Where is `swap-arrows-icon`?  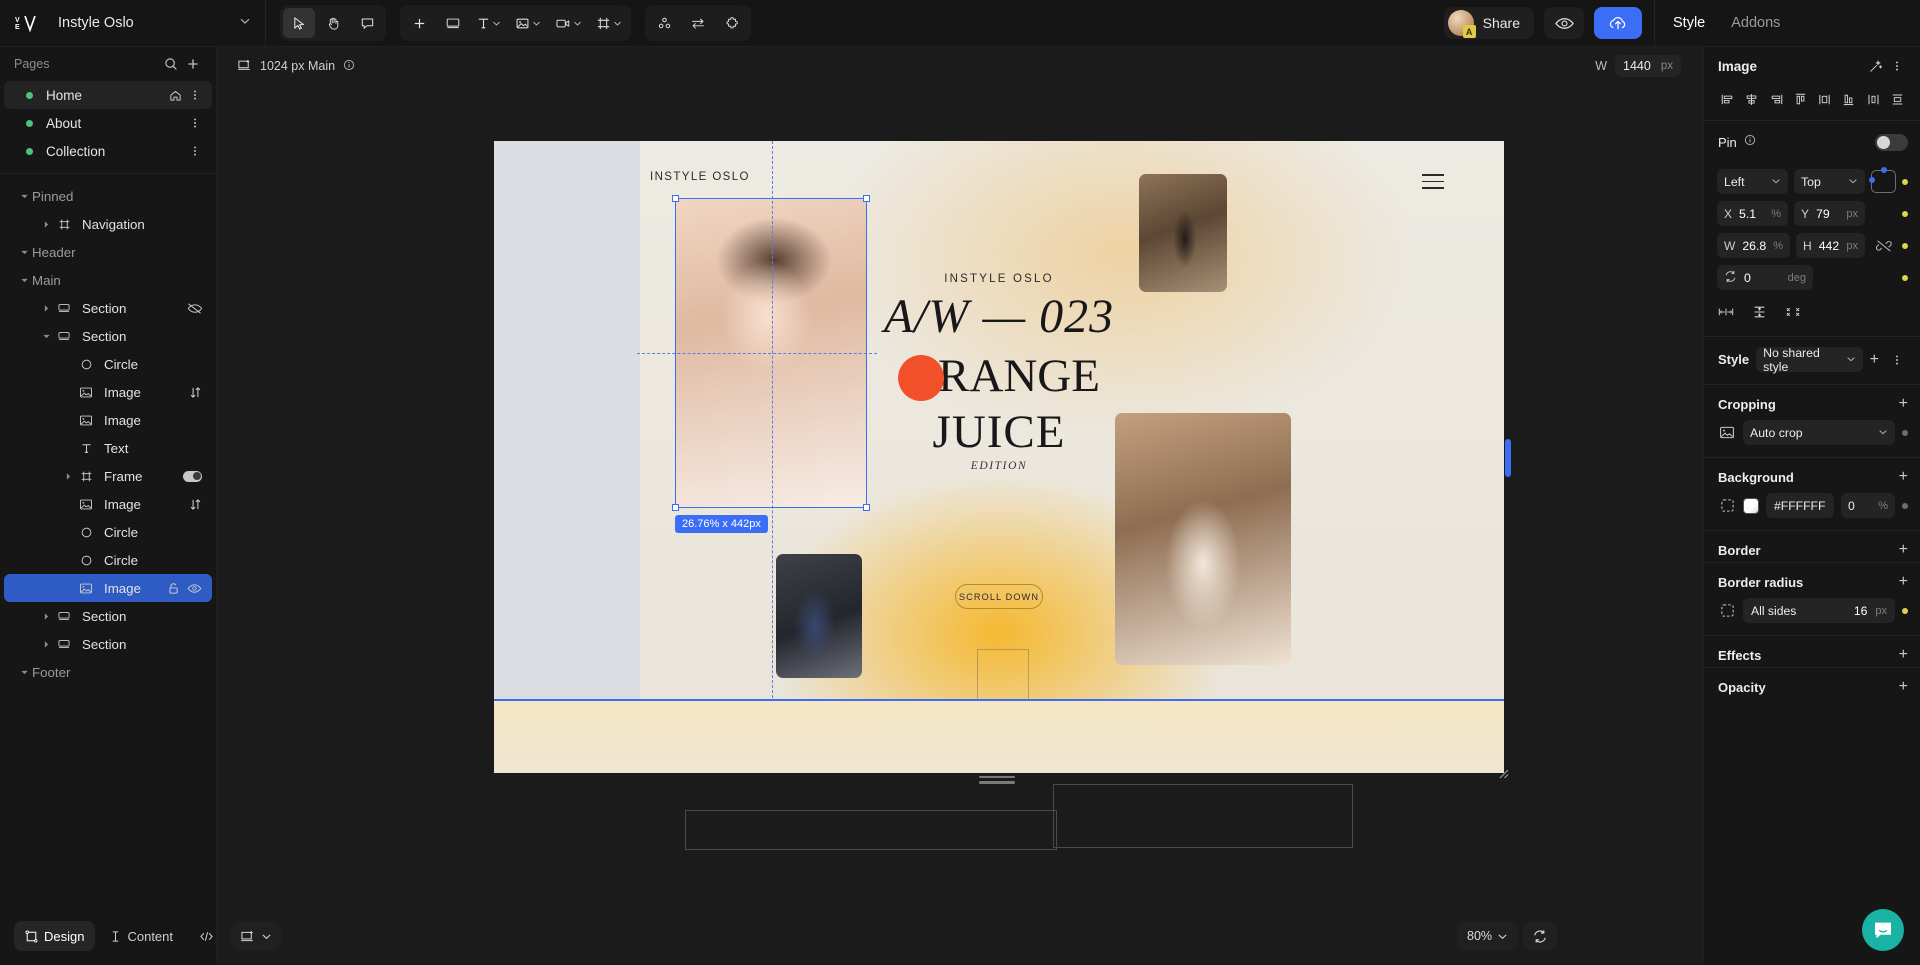
swap-arrows-icon is located at coordinates (698, 23).